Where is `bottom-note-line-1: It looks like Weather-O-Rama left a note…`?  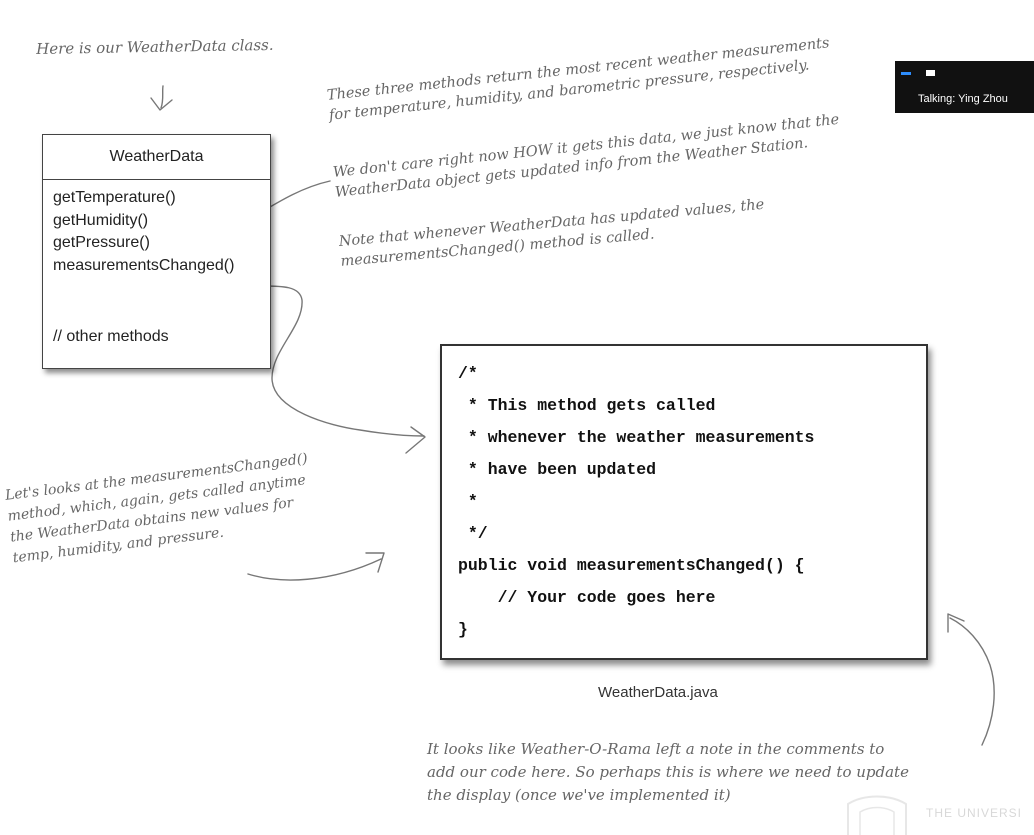
bottom-note-line-1: It looks like Weather-O-Rama left a note… is located at coordinates (656, 749).